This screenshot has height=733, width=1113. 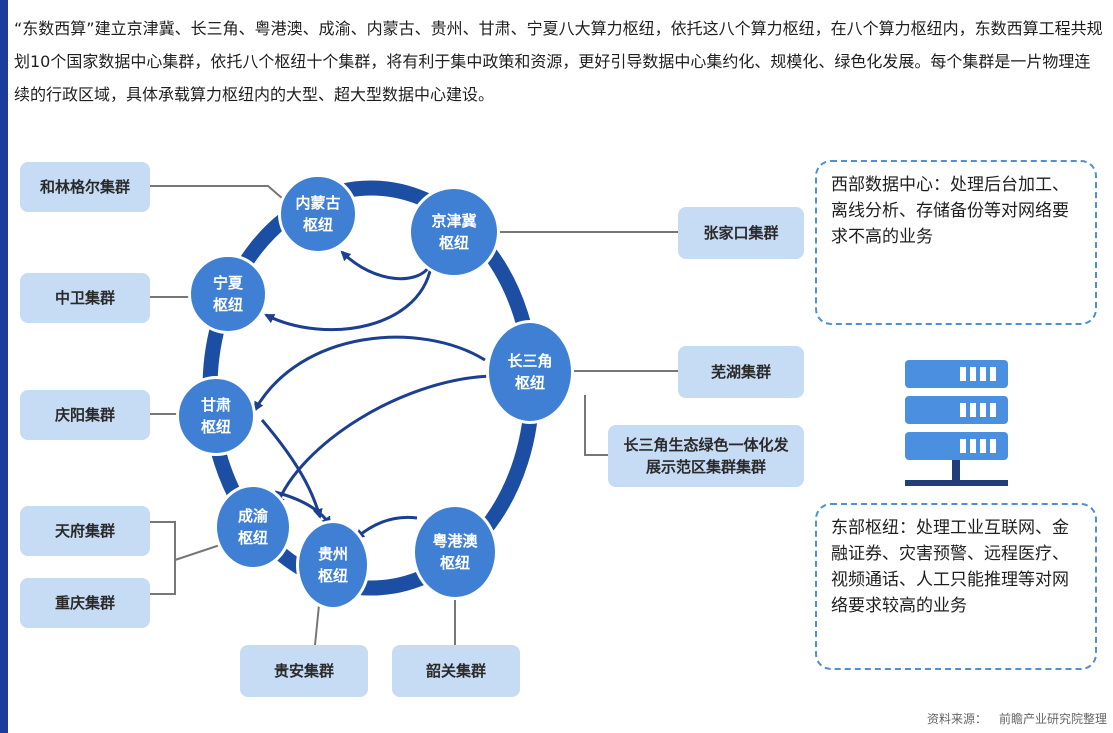 I want to click on hub-neimenggu: 内蒙古 枢纽, so click(x=318, y=214).